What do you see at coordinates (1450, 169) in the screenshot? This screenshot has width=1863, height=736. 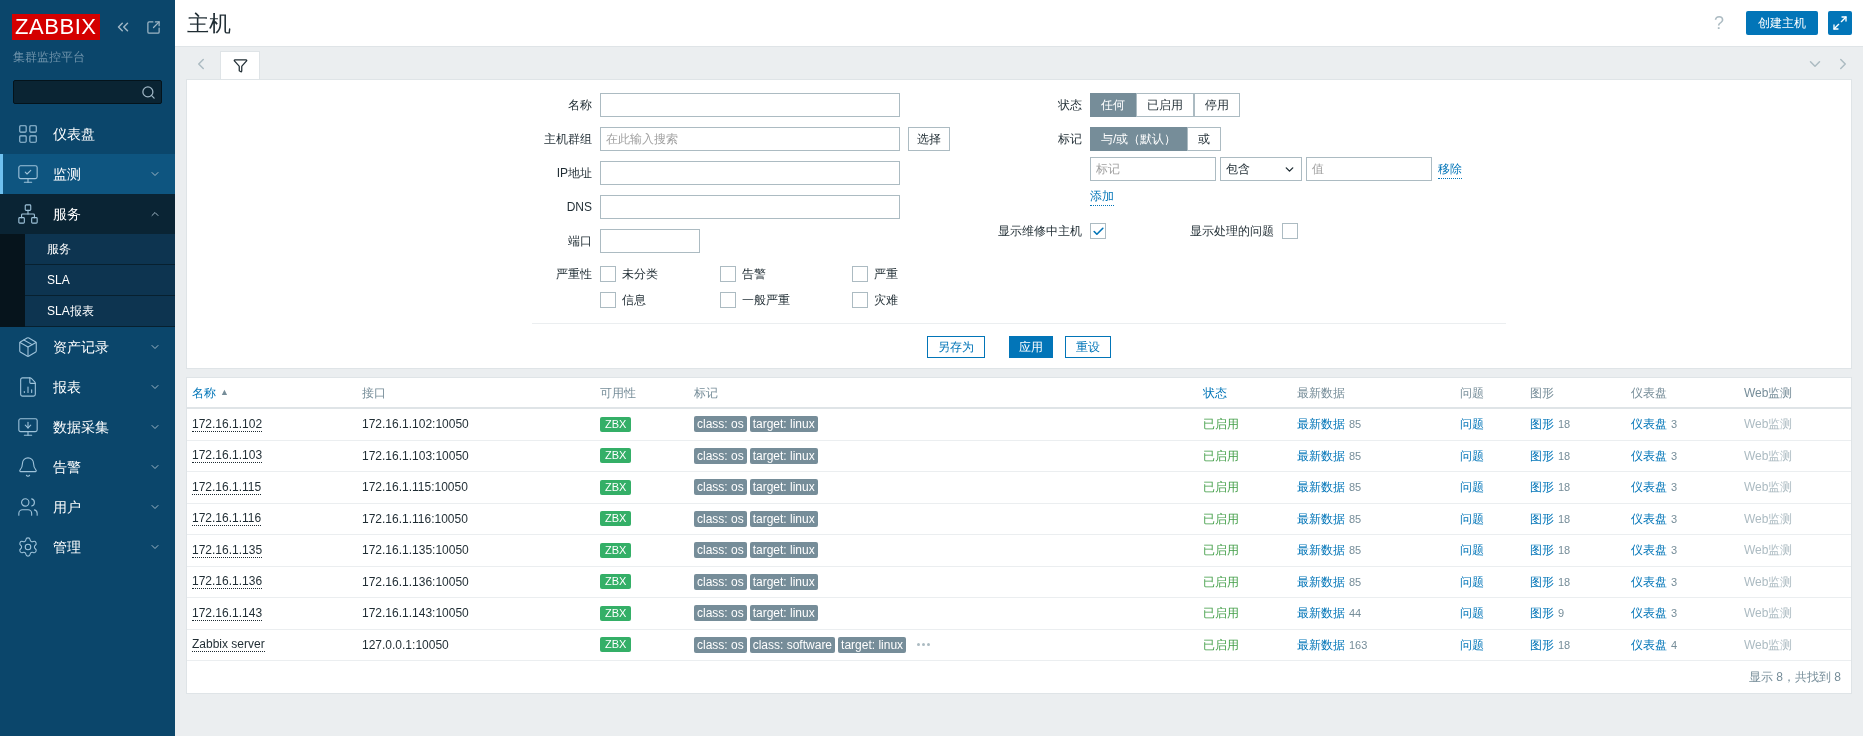 I see `remove-link: 移除` at bounding box center [1450, 169].